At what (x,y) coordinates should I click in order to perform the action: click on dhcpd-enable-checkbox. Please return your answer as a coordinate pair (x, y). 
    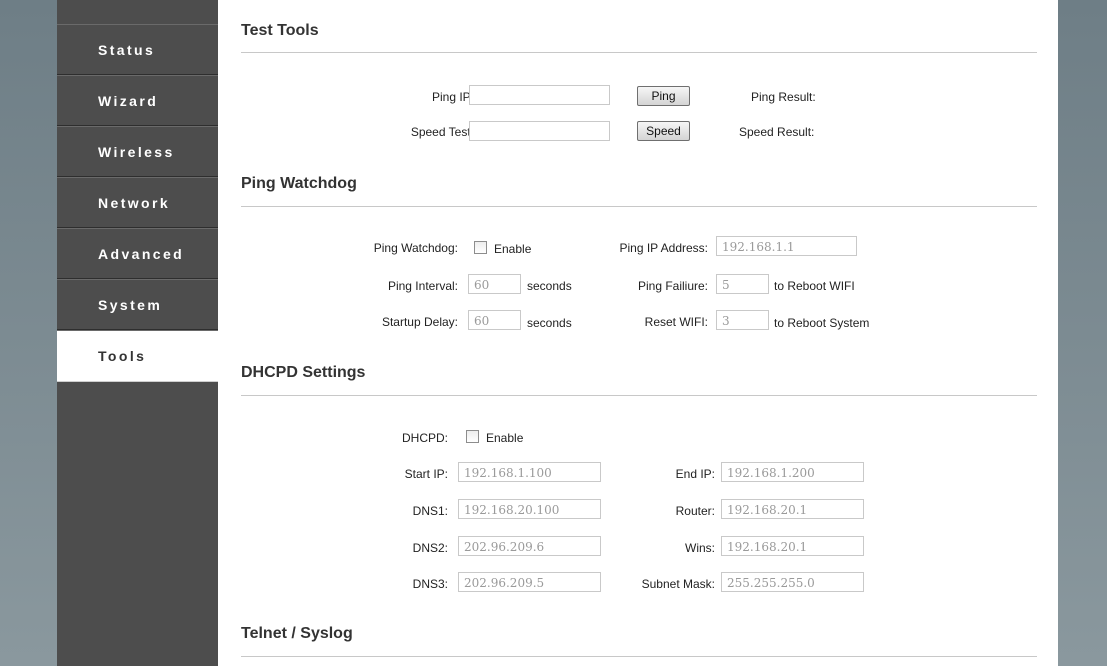
    Looking at the image, I should click on (472, 436).